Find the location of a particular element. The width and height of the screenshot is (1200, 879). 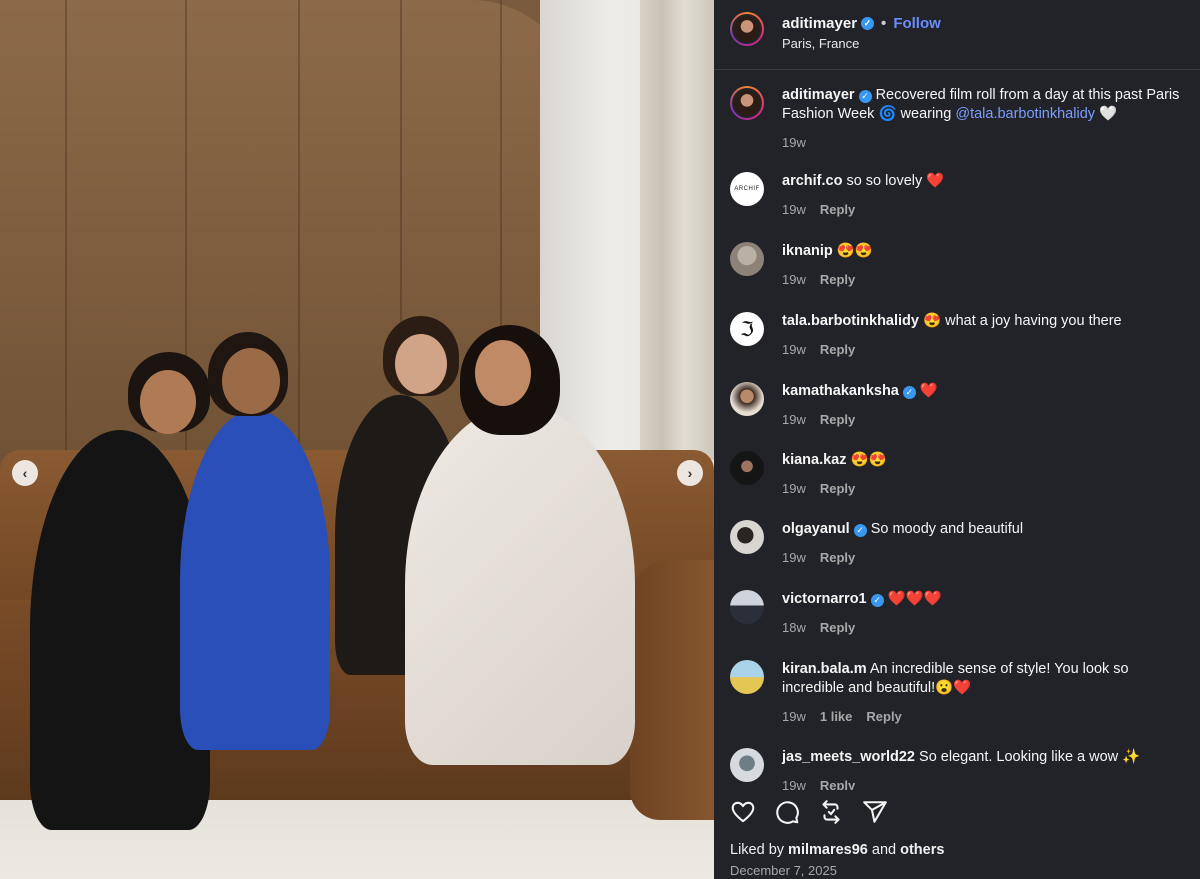

comment-text: ❤️ is located at coordinates (928, 391).